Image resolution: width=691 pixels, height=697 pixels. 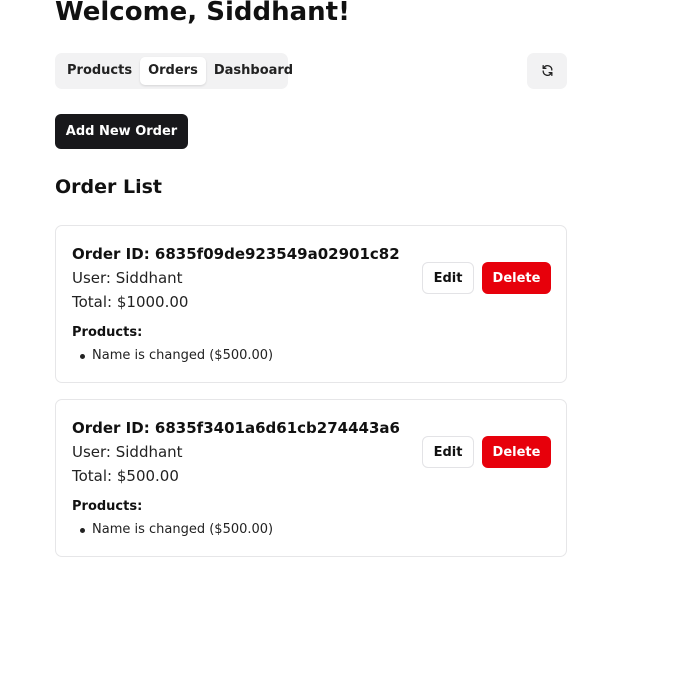 I want to click on tab-bar: Products Orders Dashboard, so click(x=174, y=71).